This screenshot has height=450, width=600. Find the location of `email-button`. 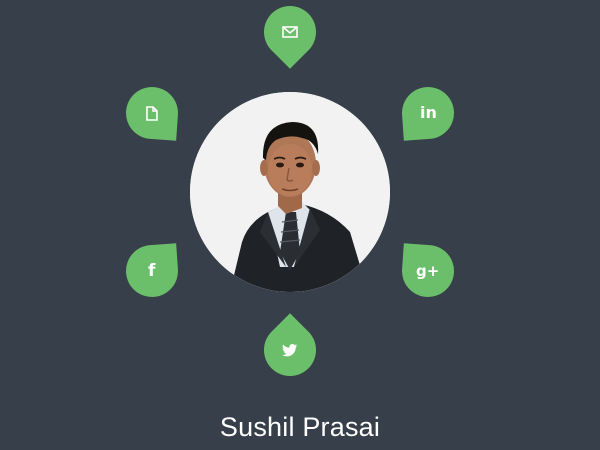

email-button is located at coordinates (290, 34).